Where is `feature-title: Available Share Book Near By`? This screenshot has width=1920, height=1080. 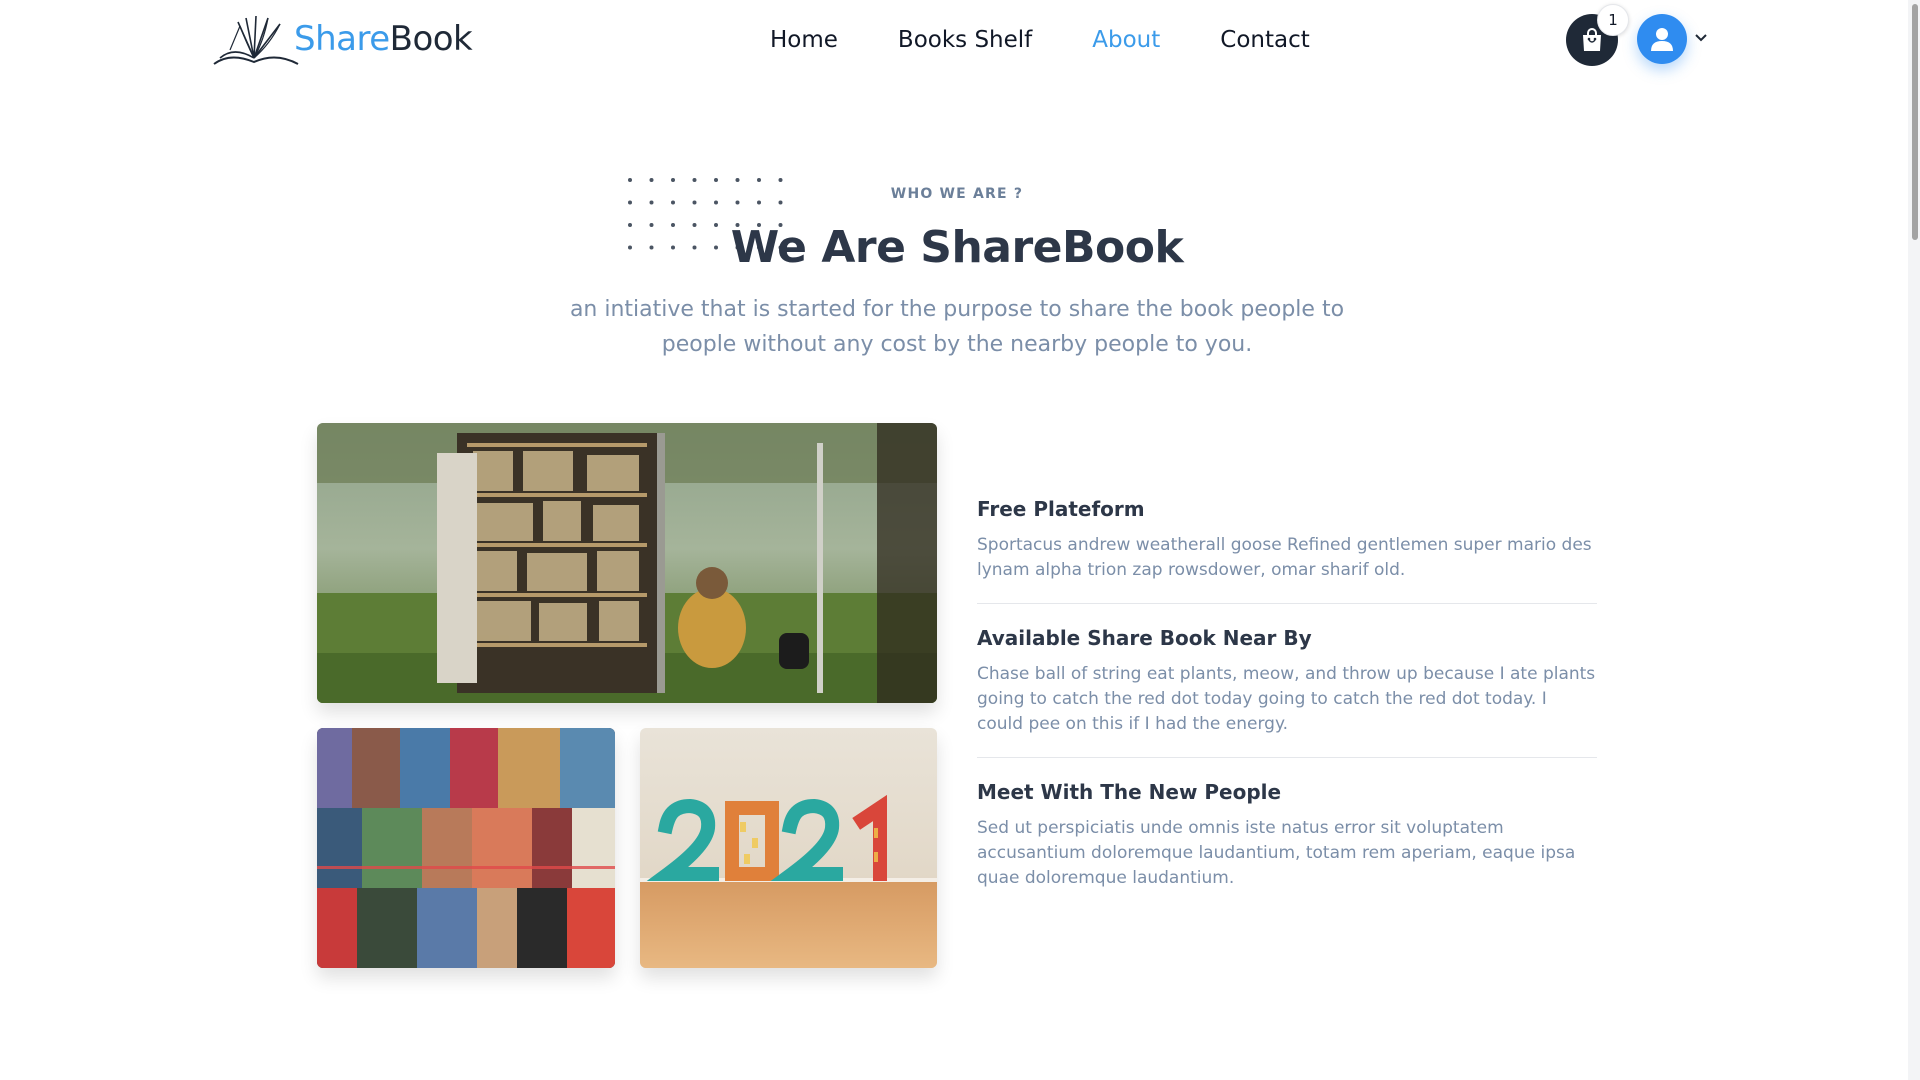 feature-title: Available Share Book Near By is located at coordinates (1144, 638).